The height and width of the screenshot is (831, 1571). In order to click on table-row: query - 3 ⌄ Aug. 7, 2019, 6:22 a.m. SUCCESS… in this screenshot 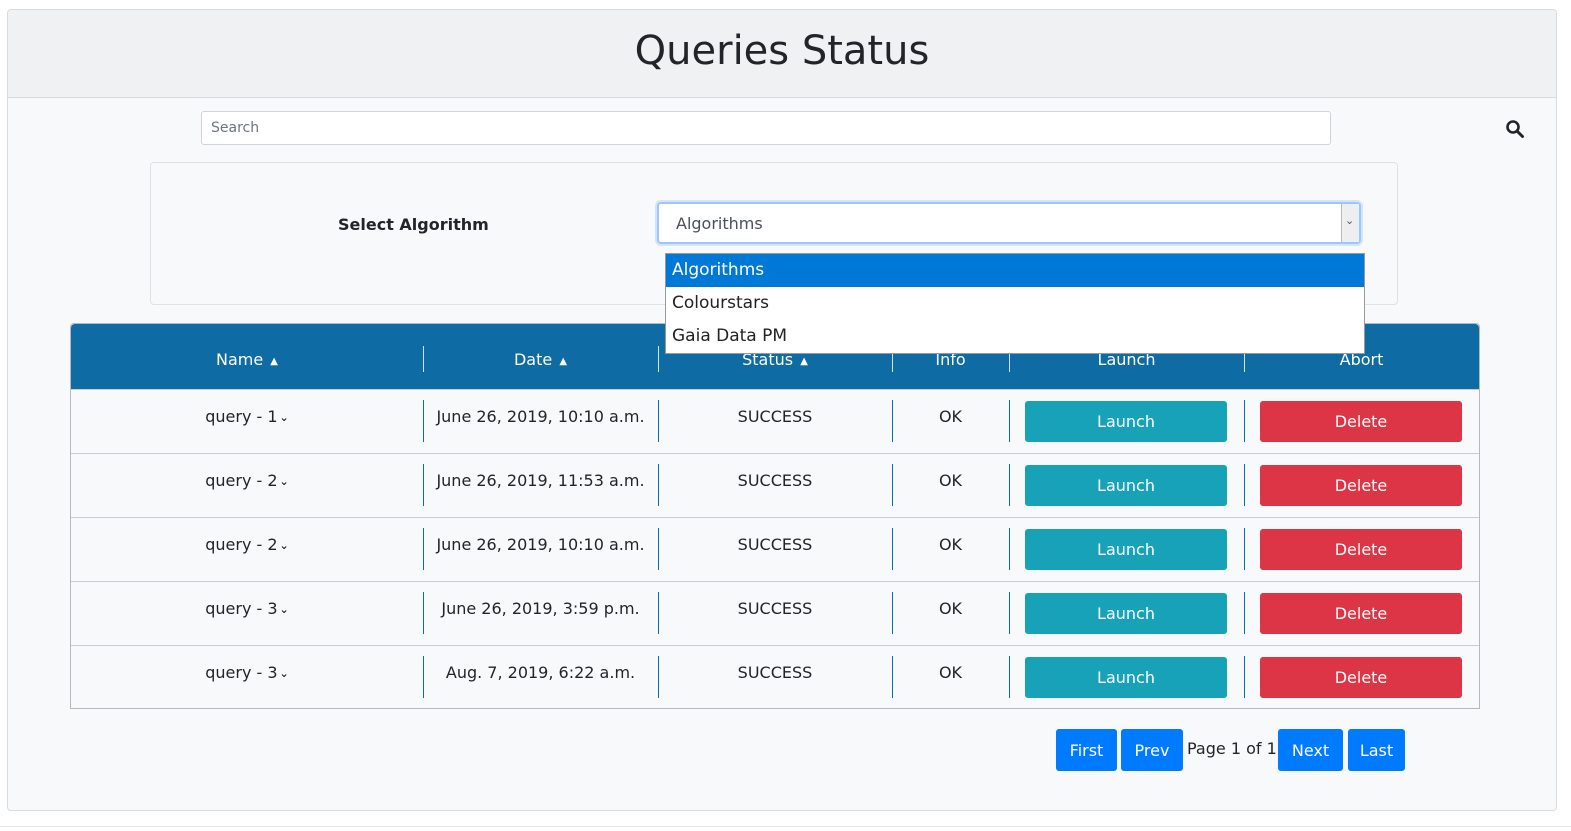, I will do `click(775, 677)`.